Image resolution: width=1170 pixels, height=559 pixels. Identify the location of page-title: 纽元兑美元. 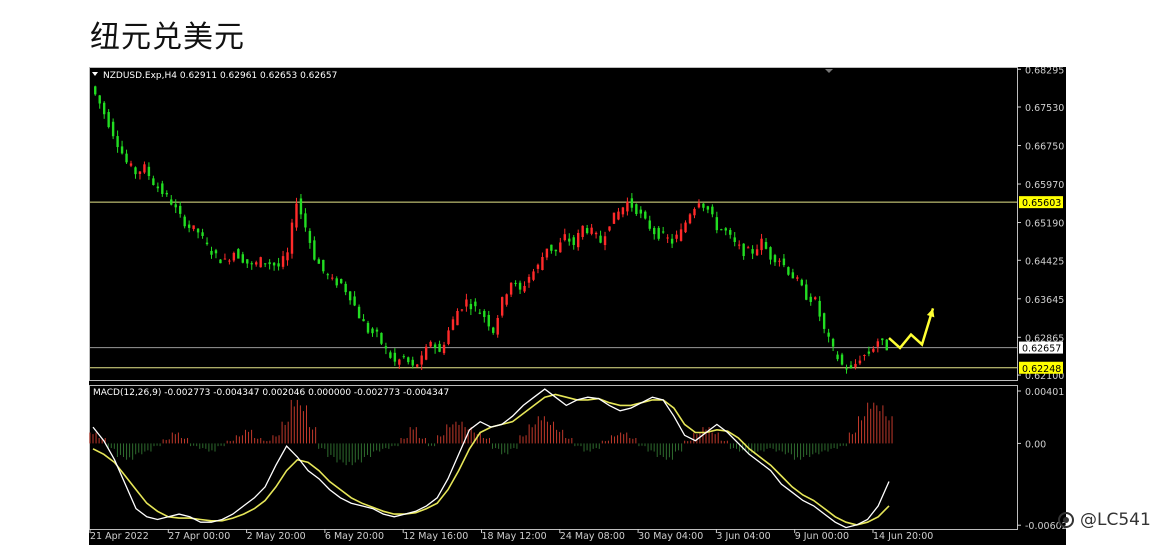
(167, 37).